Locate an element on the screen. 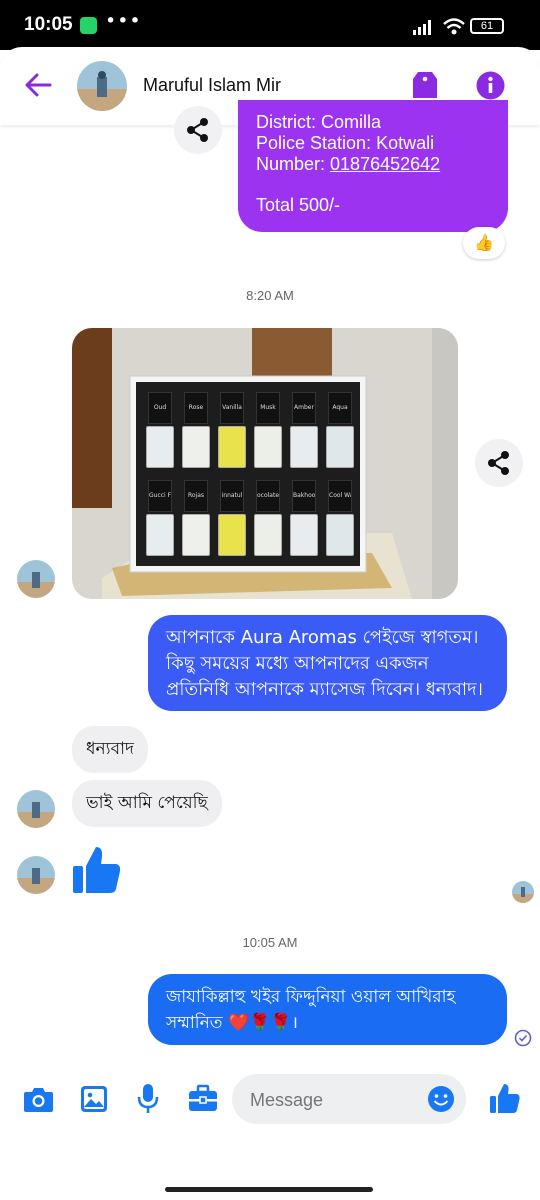  perfume-bottle: innatul is located at coordinates (232, 520).